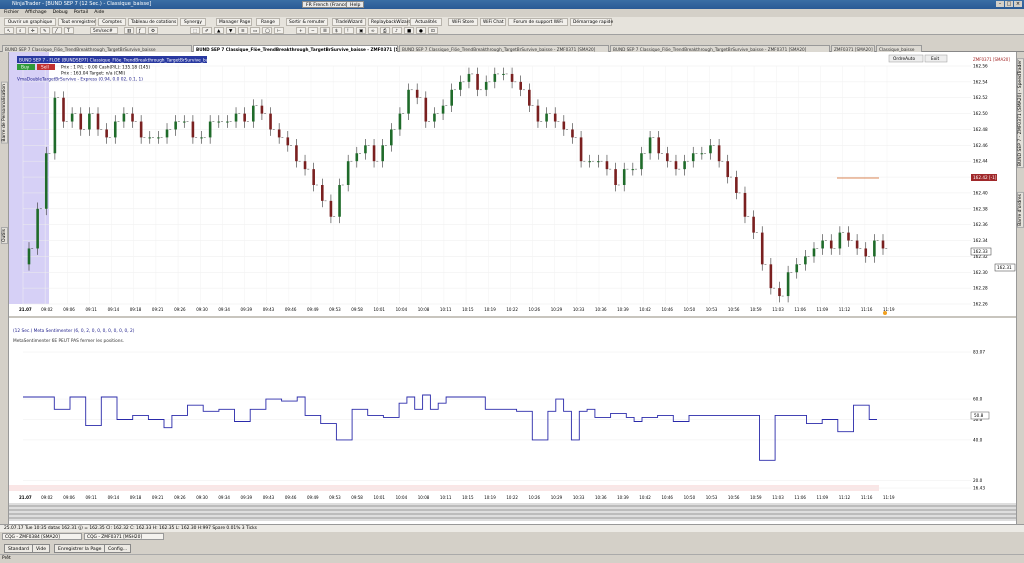 The width and height of the screenshot is (1024, 563). What do you see at coordinates (4, 236) in the screenshot?
I see `tools-tab: Outils` at bounding box center [4, 236].